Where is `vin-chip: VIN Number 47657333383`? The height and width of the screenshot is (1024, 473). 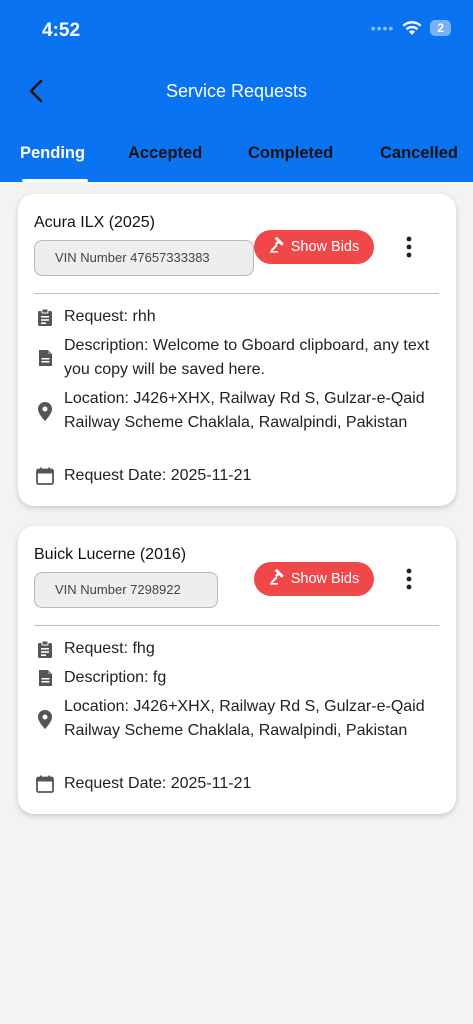
vin-chip: VIN Number 47657333383 is located at coordinates (144, 258).